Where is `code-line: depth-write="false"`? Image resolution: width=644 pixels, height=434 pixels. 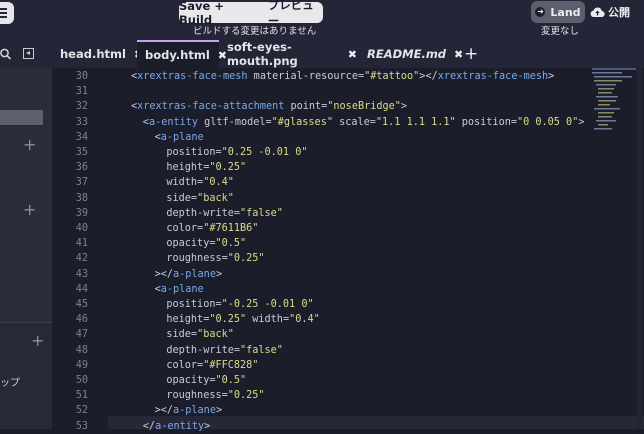
code-line: depth-write="false" is located at coordinates (224, 213).